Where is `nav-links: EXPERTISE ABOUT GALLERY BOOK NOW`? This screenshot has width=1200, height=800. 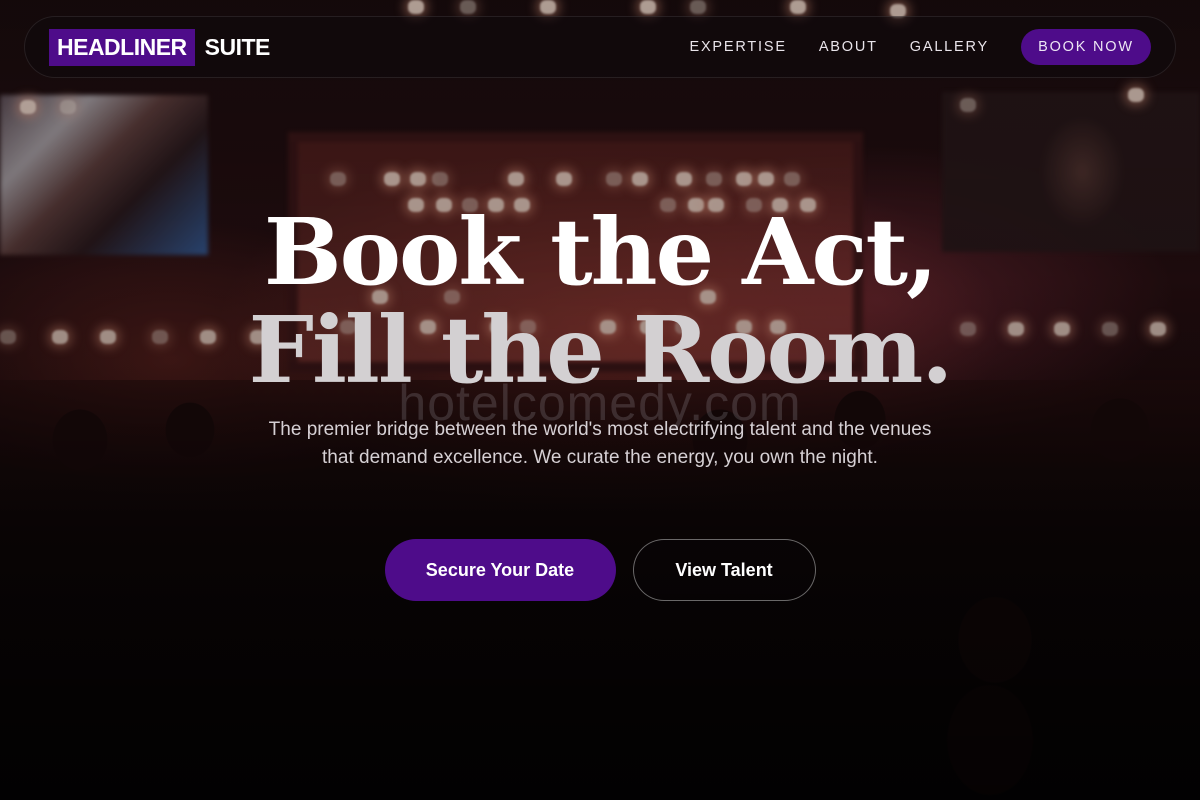
nav-links: EXPERTISE ABOUT GALLERY BOOK NOW is located at coordinates (920, 47).